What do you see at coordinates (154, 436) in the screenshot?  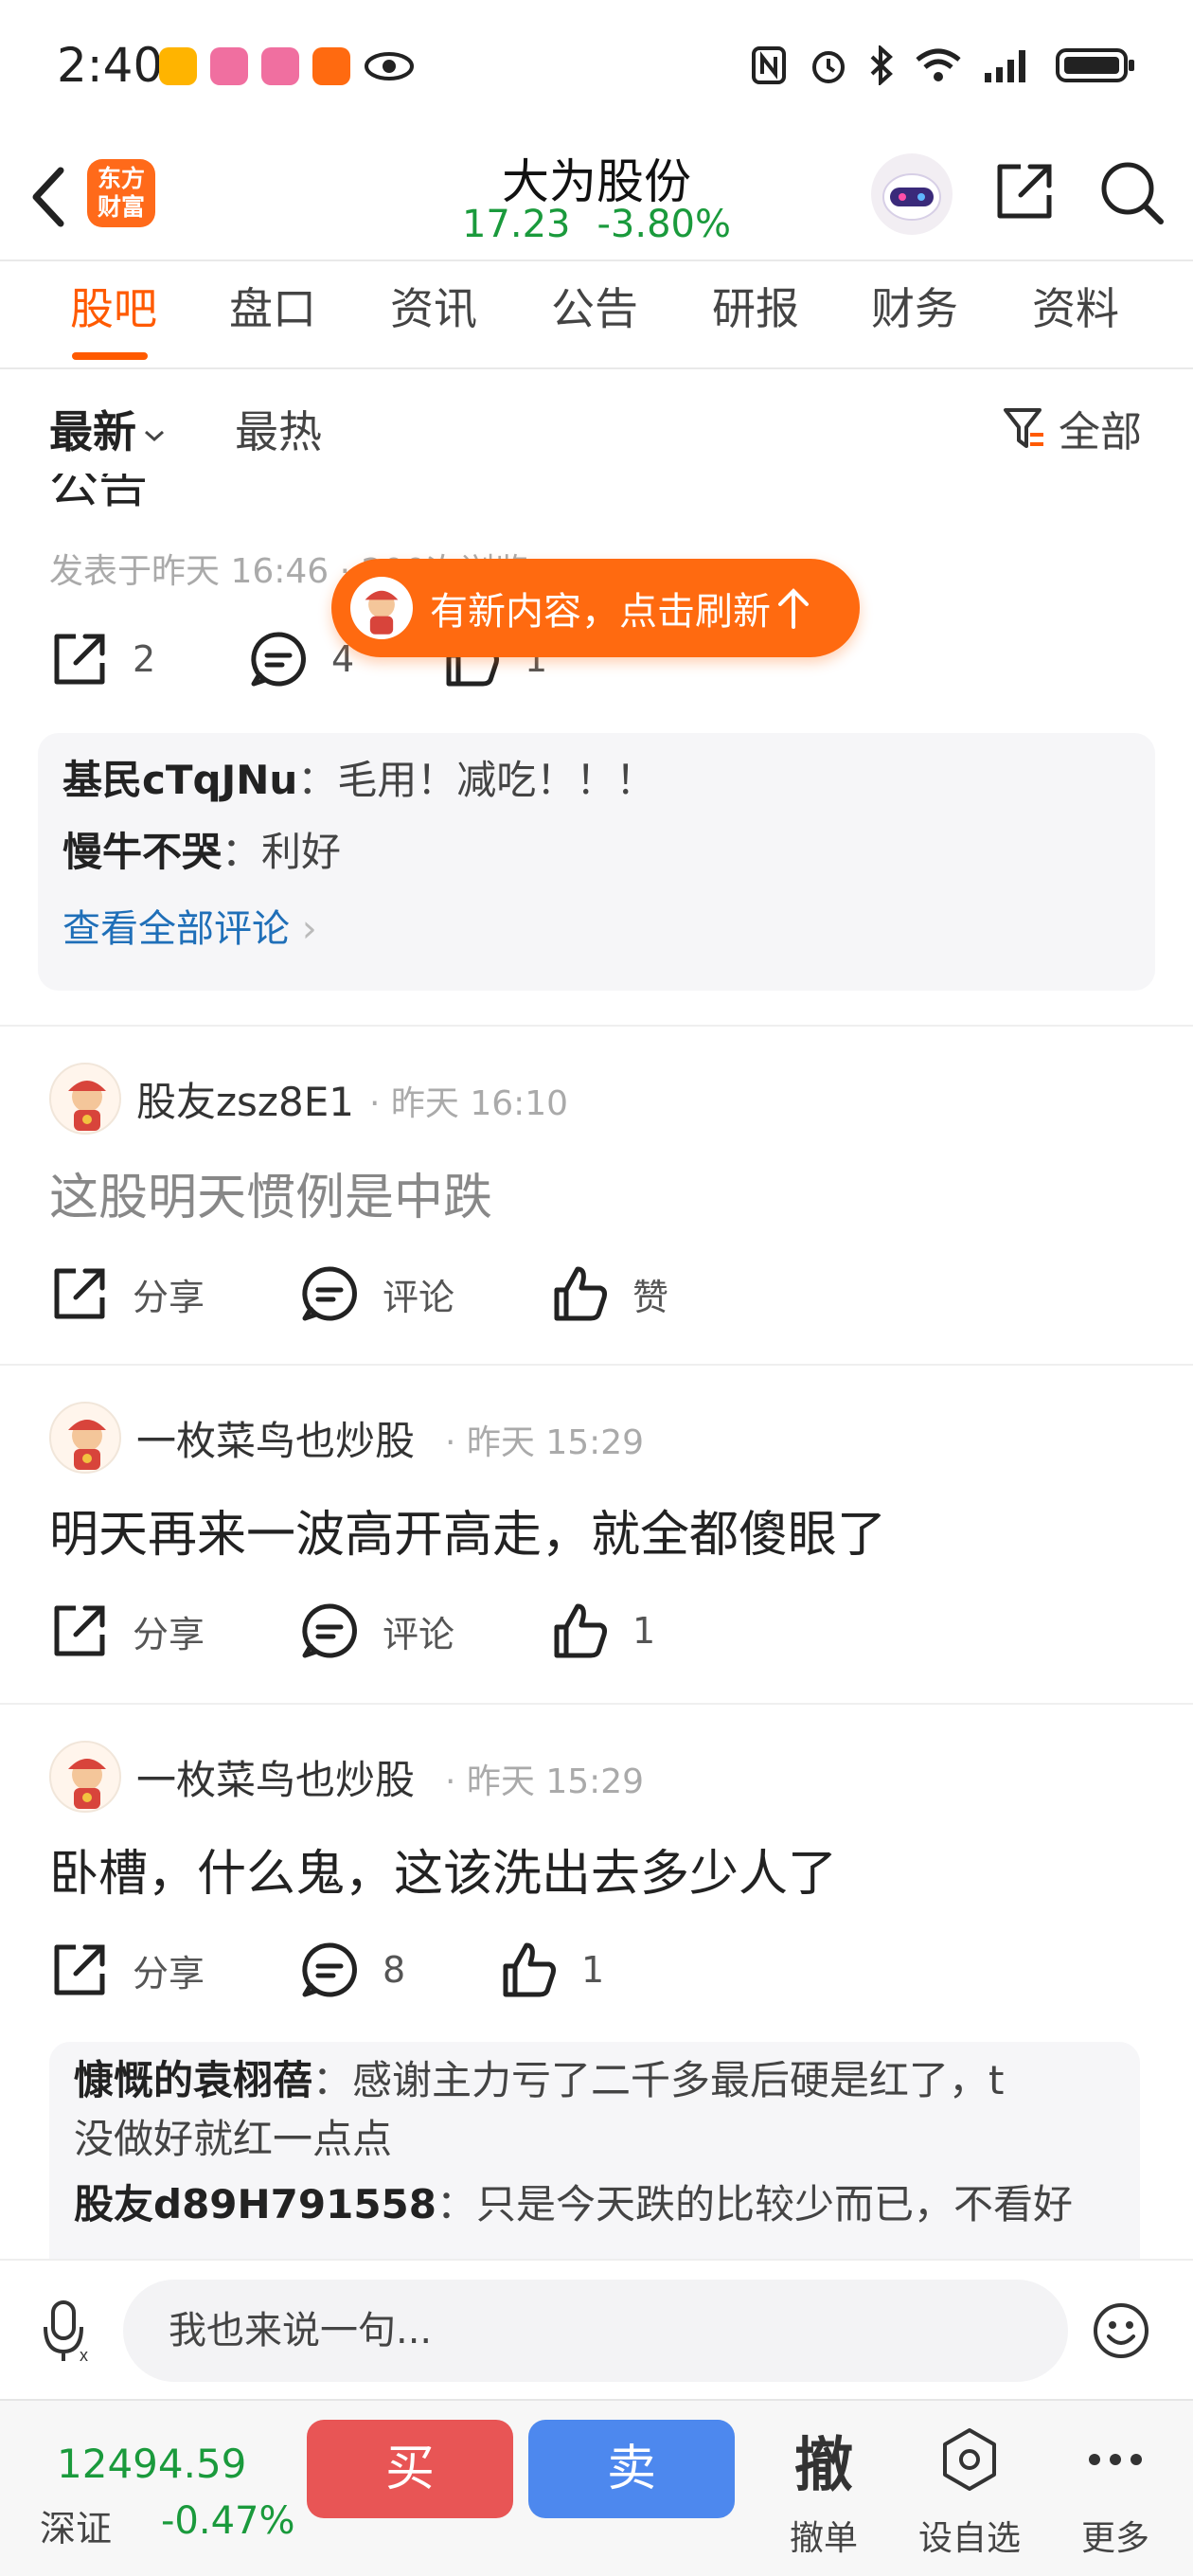 I see `chevron-down-icon` at bounding box center [154, 436].